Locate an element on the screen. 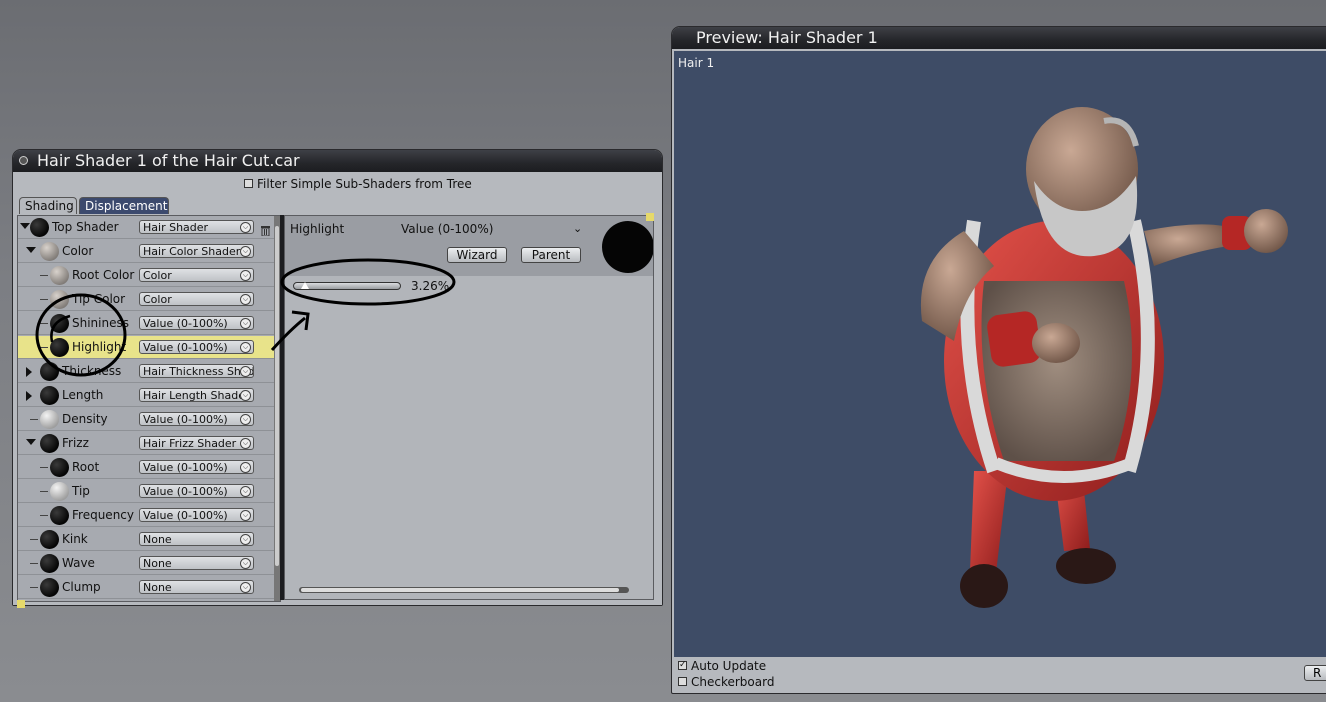  render-button: R is located at coordinates (1315, 673).